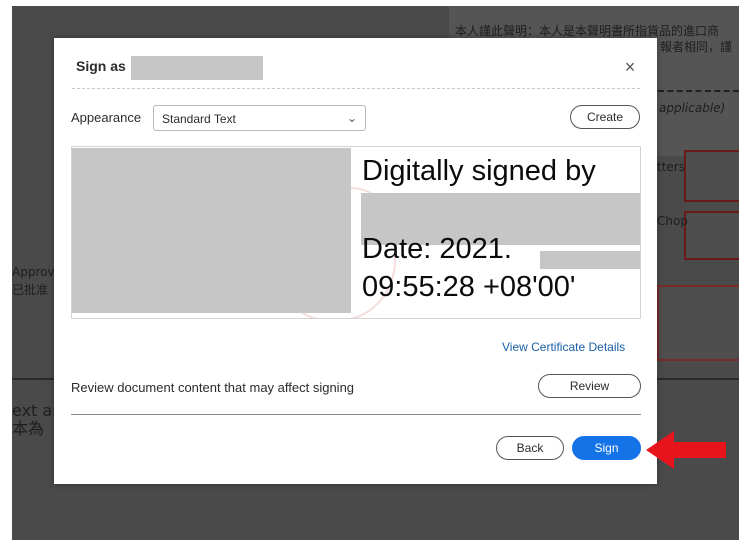 This screenshot has height=540, width=739. Describe the element at coordinates (589, 386) in the screenshot. I see `review-button: Review` at that location.